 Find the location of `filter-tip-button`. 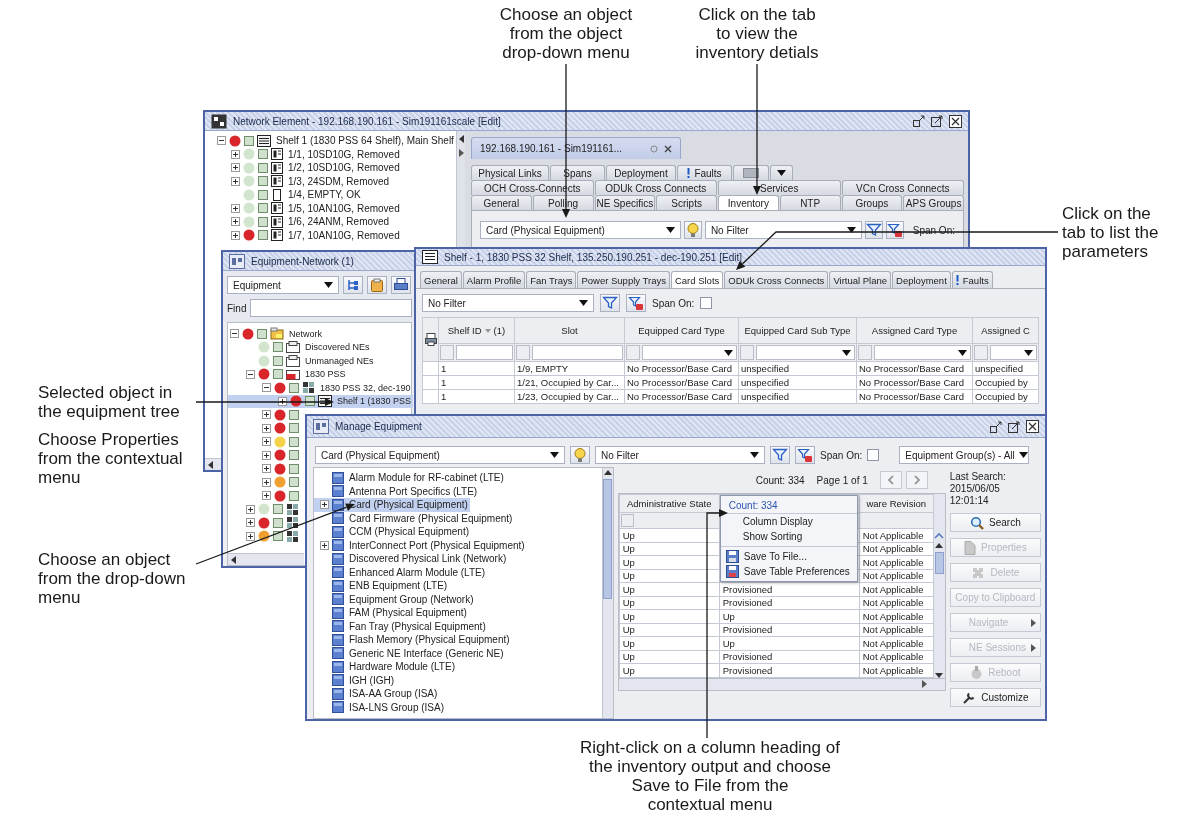

filter-tip-button is located at coordinates (692, 230).